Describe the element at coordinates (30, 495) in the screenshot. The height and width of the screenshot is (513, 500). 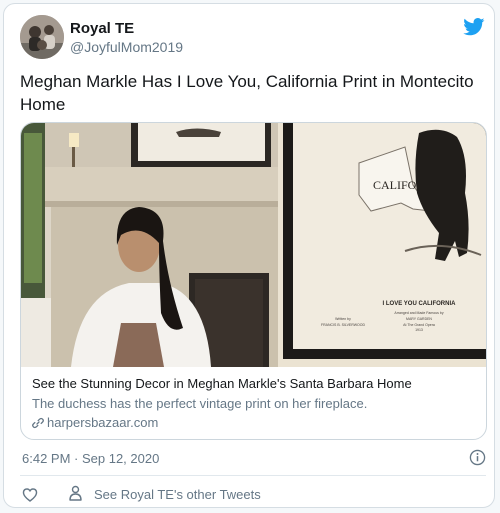
I see `heart-icon` at that location.